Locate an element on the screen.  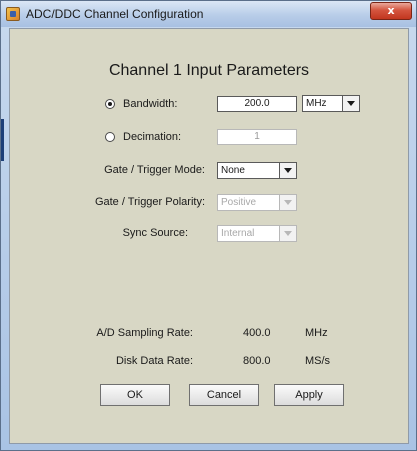
disk-rate-label: Disk Data Rate: is located at coordinates (154, 361).